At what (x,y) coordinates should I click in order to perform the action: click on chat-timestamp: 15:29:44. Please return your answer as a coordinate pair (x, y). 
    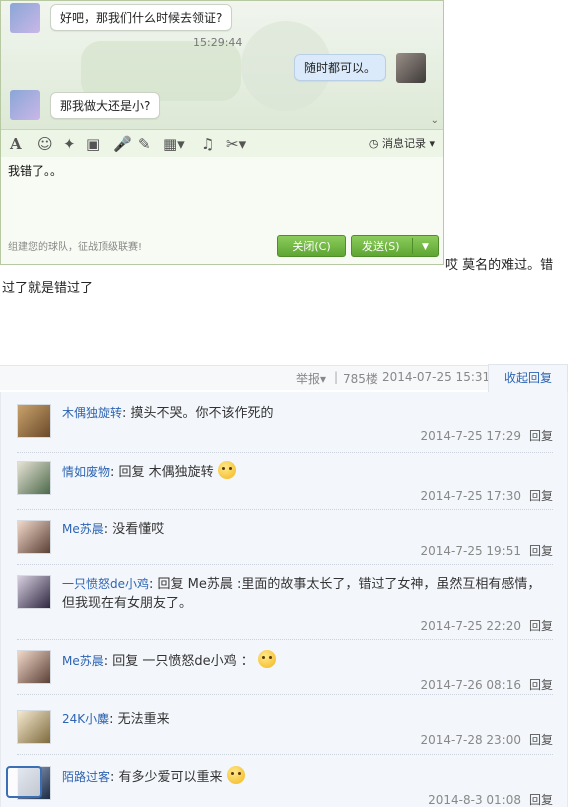
    Looking at the image, I should click on (218, 42).